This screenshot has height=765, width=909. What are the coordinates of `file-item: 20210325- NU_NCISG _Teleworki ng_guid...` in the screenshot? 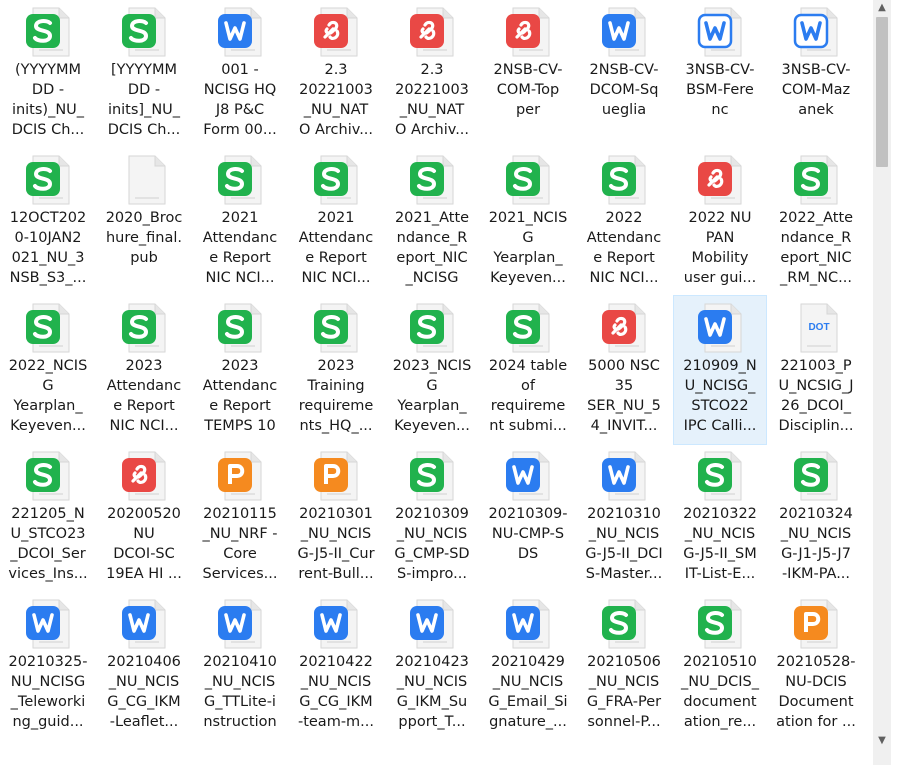 It's located at (48, 666).